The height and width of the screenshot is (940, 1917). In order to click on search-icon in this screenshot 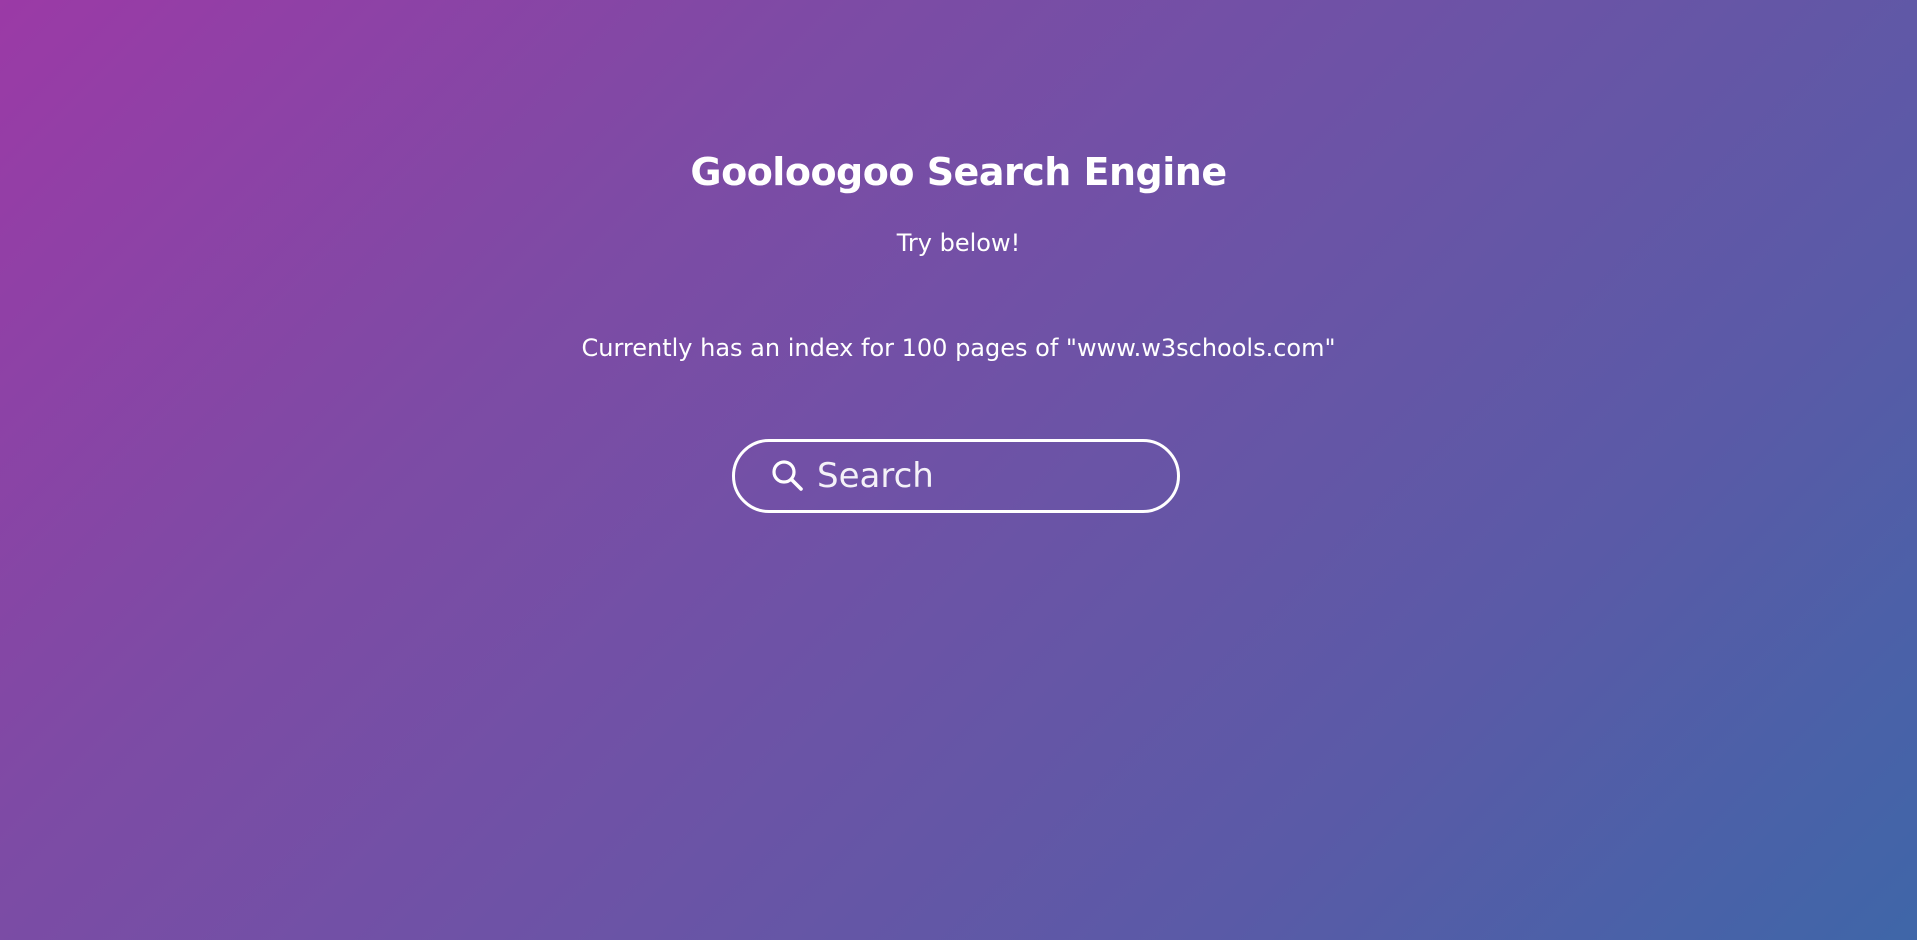, I will do `click(788, 476)`.